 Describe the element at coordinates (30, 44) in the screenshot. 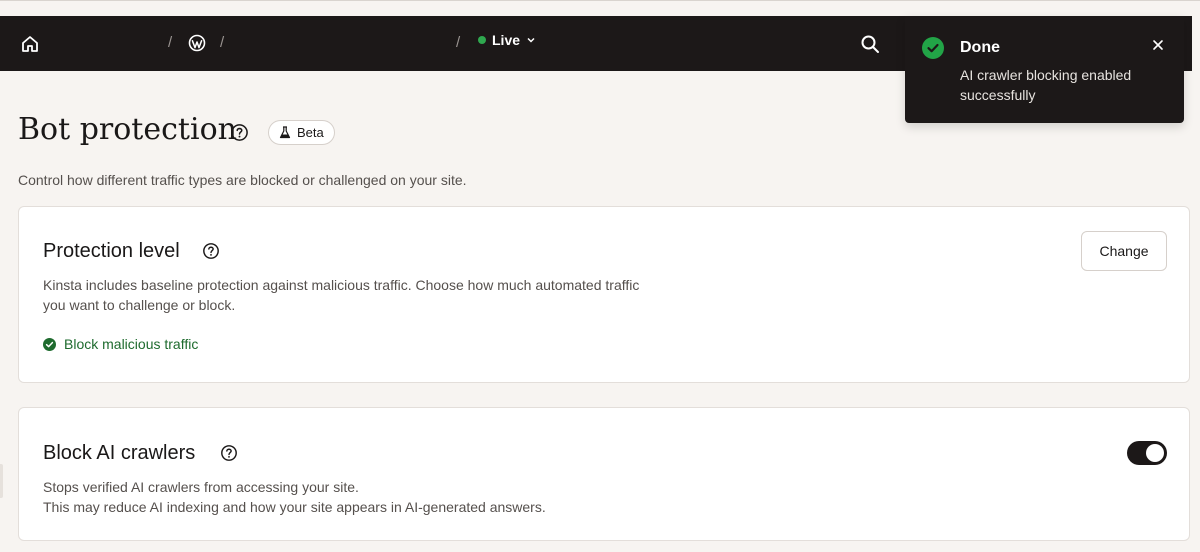

I see `home-icon` at that location.